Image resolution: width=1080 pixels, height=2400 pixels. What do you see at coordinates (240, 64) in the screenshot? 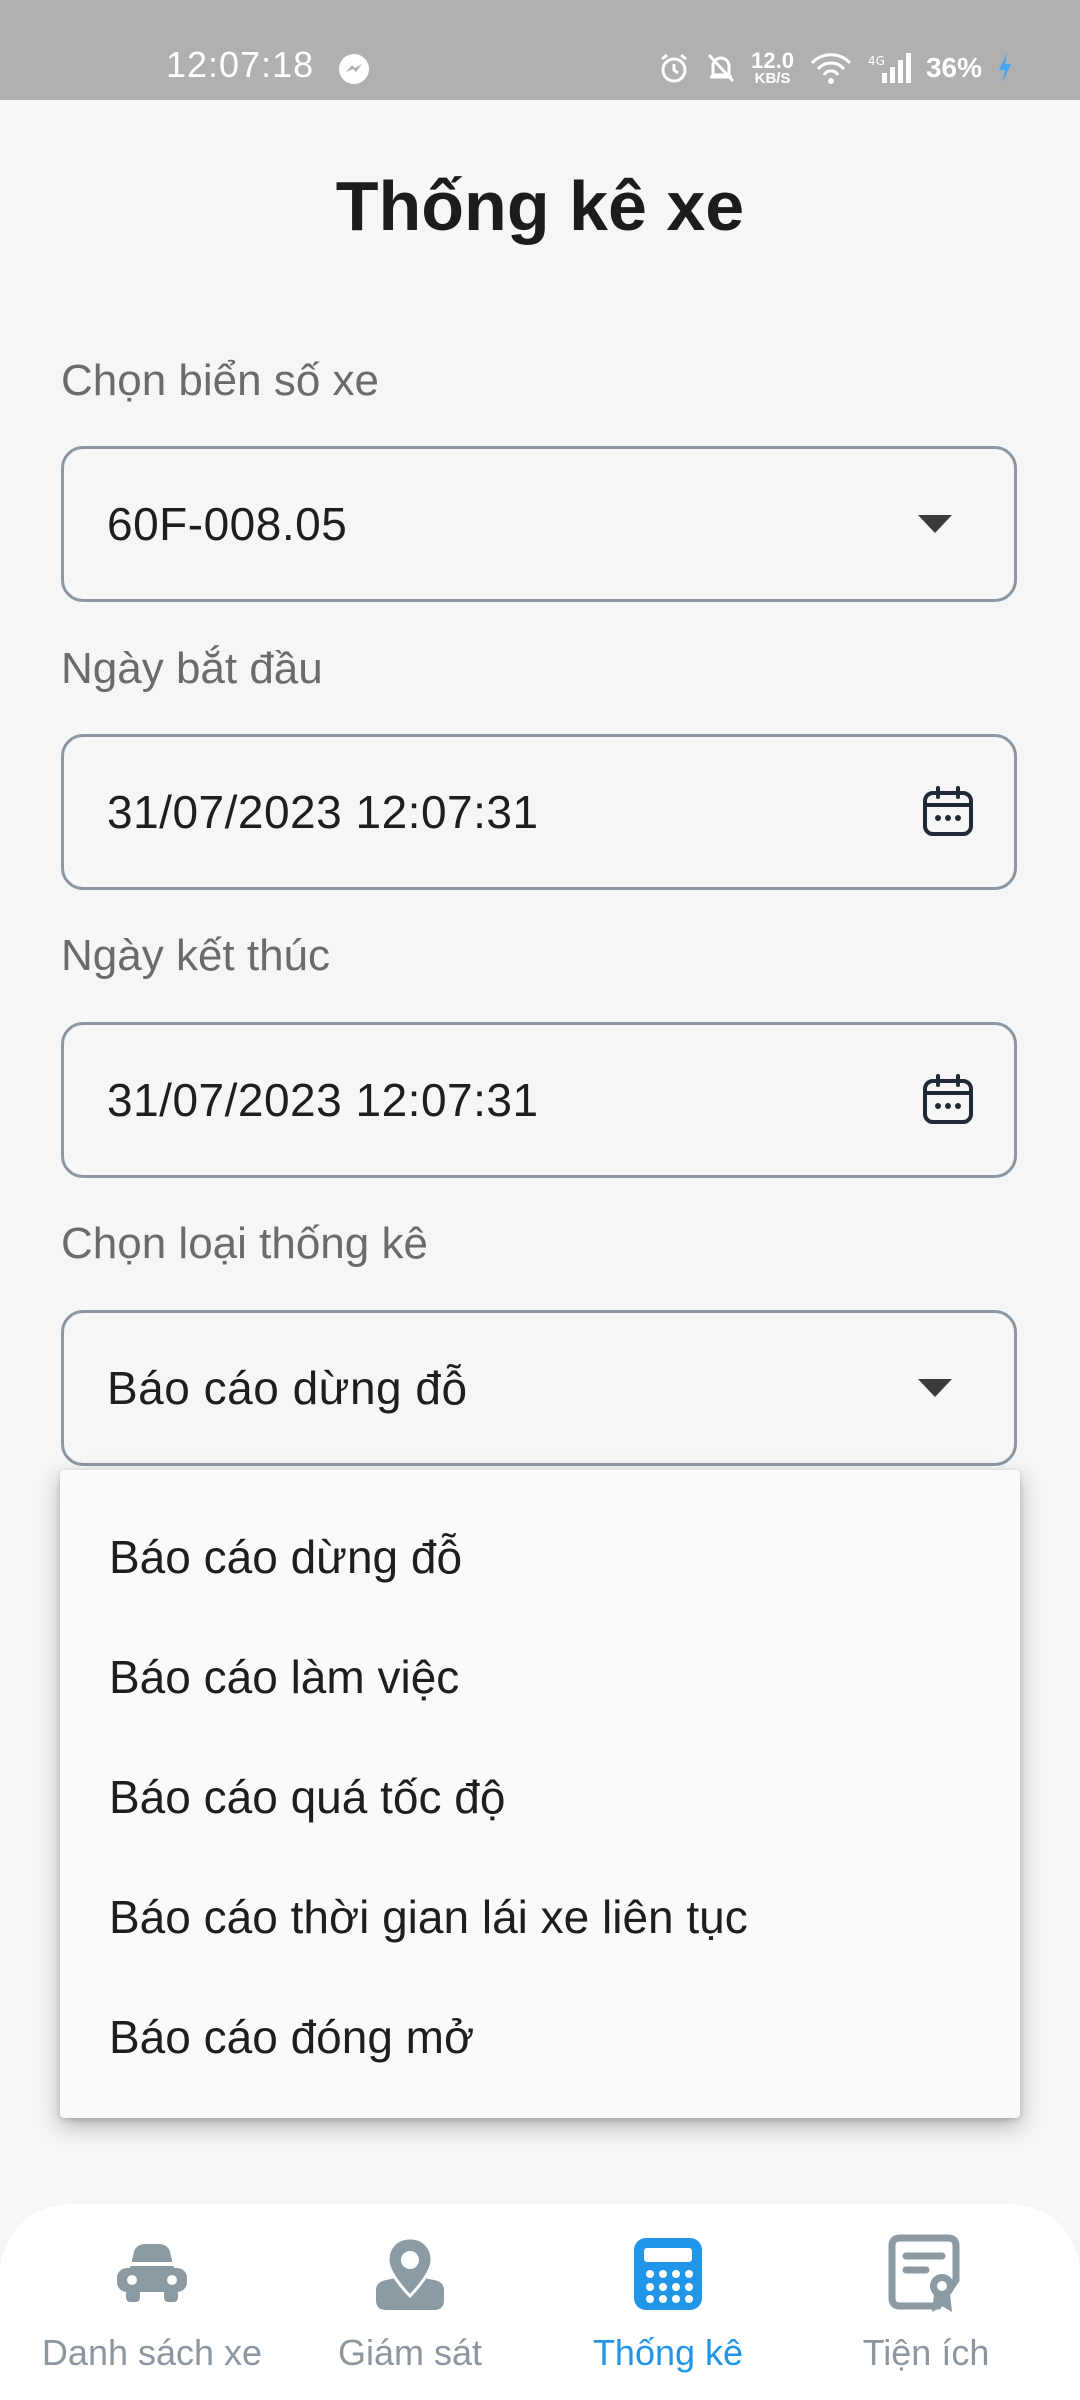
I see `status-time: 12:07:18` at bounding box center [240, 64].